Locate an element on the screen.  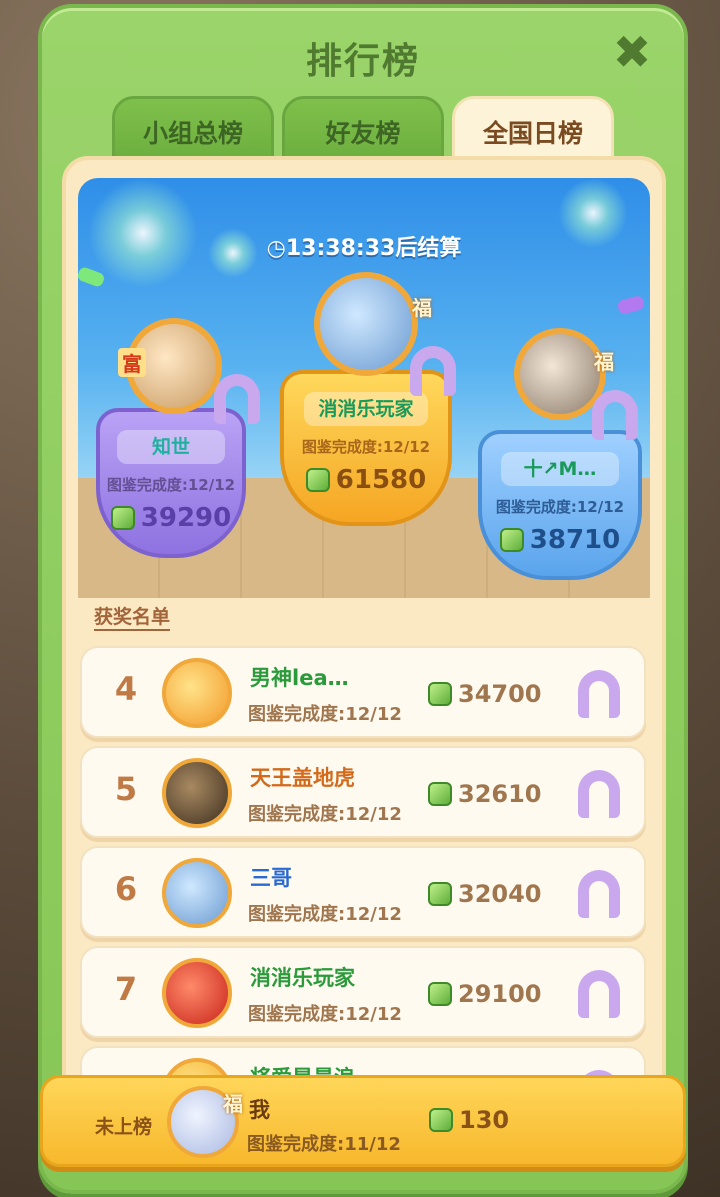
podium-first-completion: 图鉴完成度:12/12 is located at coordinates (366, 447).